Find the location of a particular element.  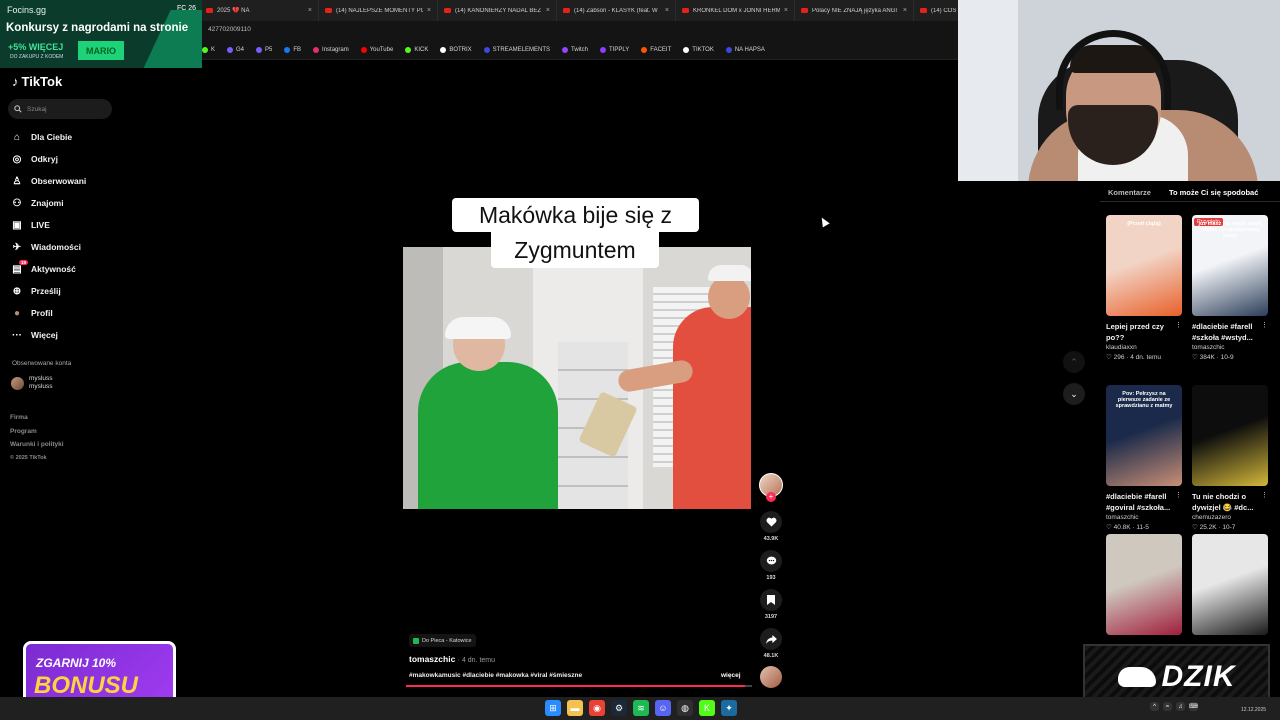

windows-start-icon: ⊞ is located at coordinates (553, 708).